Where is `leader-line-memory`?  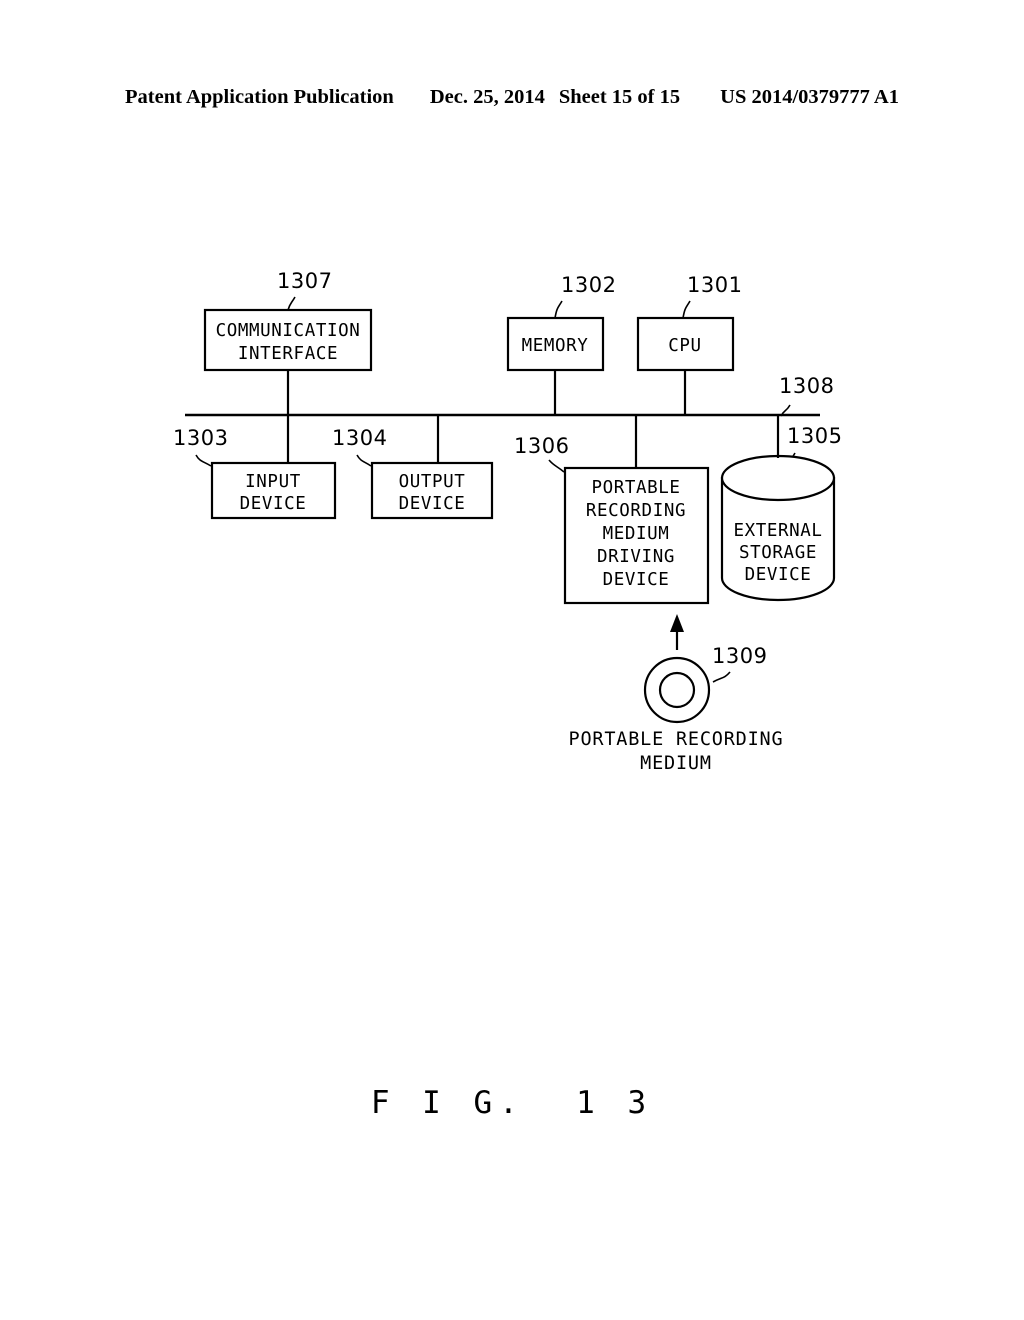 leader-line-memory is located at coordinates (558, 309).